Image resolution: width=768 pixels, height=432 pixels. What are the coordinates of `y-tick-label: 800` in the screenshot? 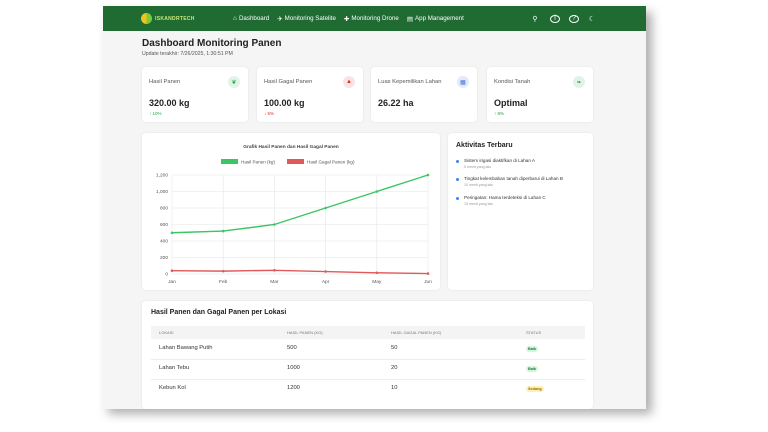 It's located at (164, 209).